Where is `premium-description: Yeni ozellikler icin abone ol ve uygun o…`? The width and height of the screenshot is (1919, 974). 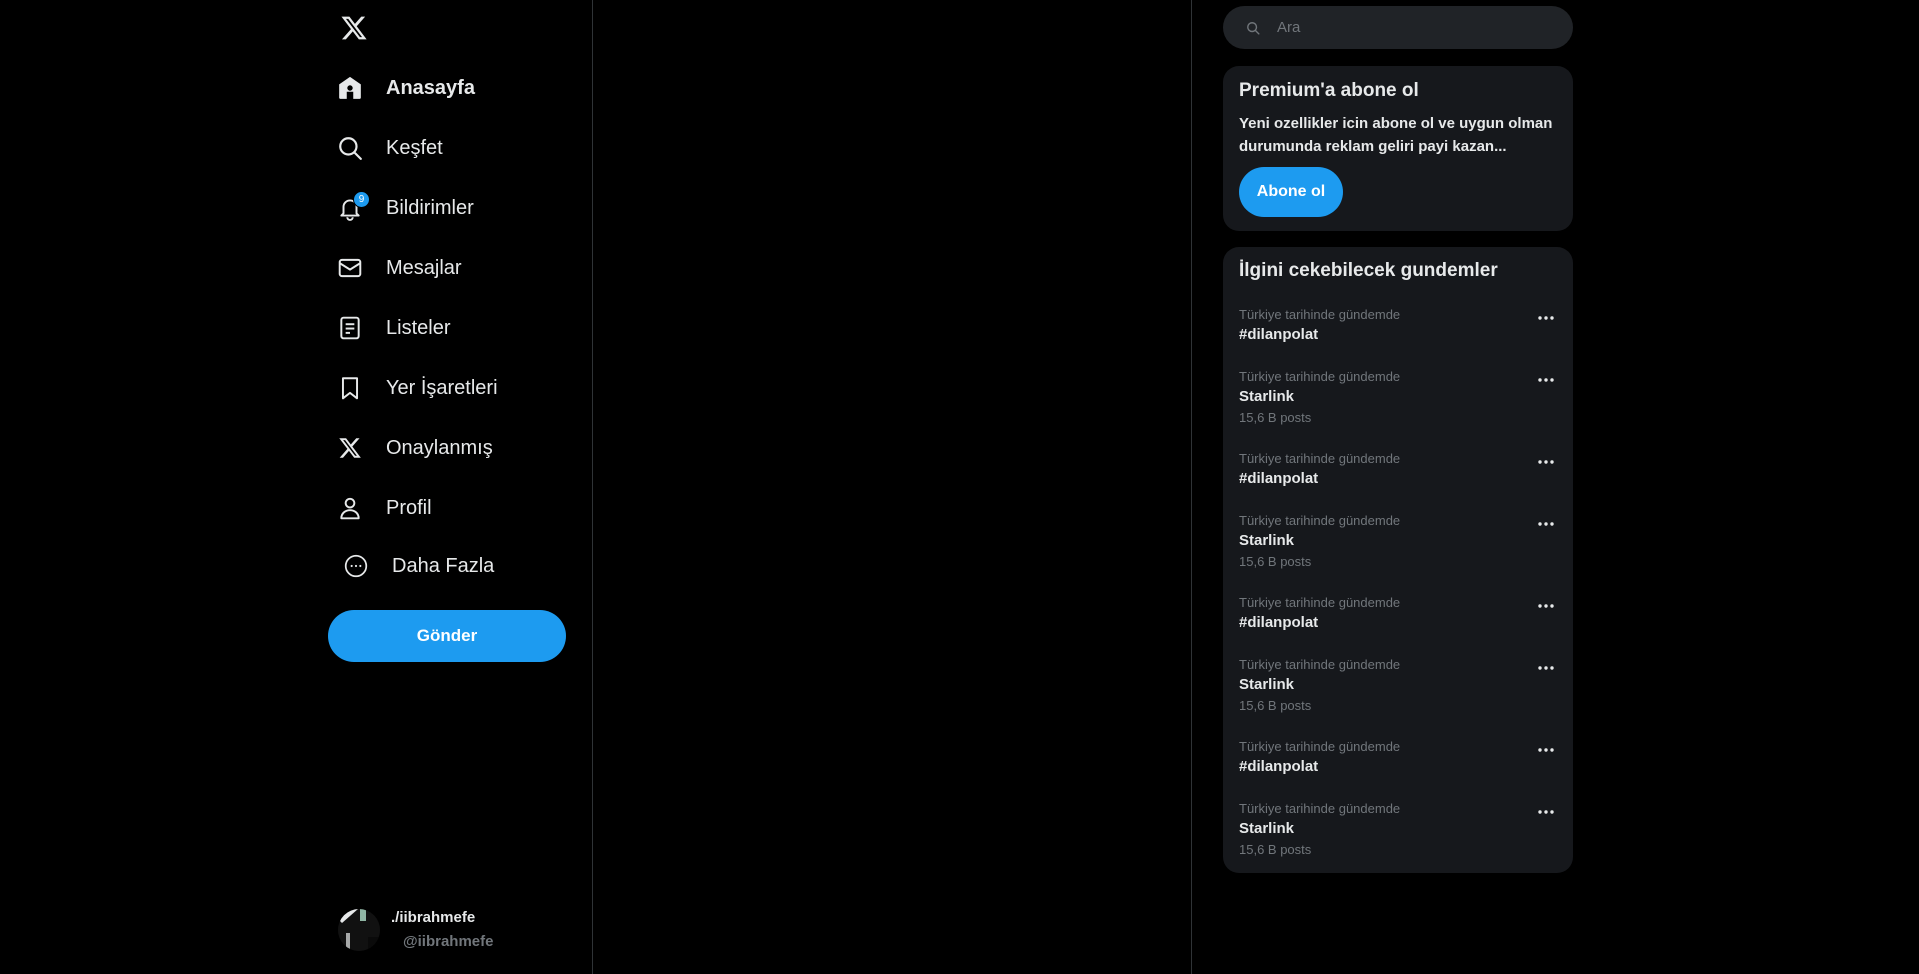
premium-description: Yeni ozellikler icin abone ol ve uygun o… is located at coordinates (1396, 135).